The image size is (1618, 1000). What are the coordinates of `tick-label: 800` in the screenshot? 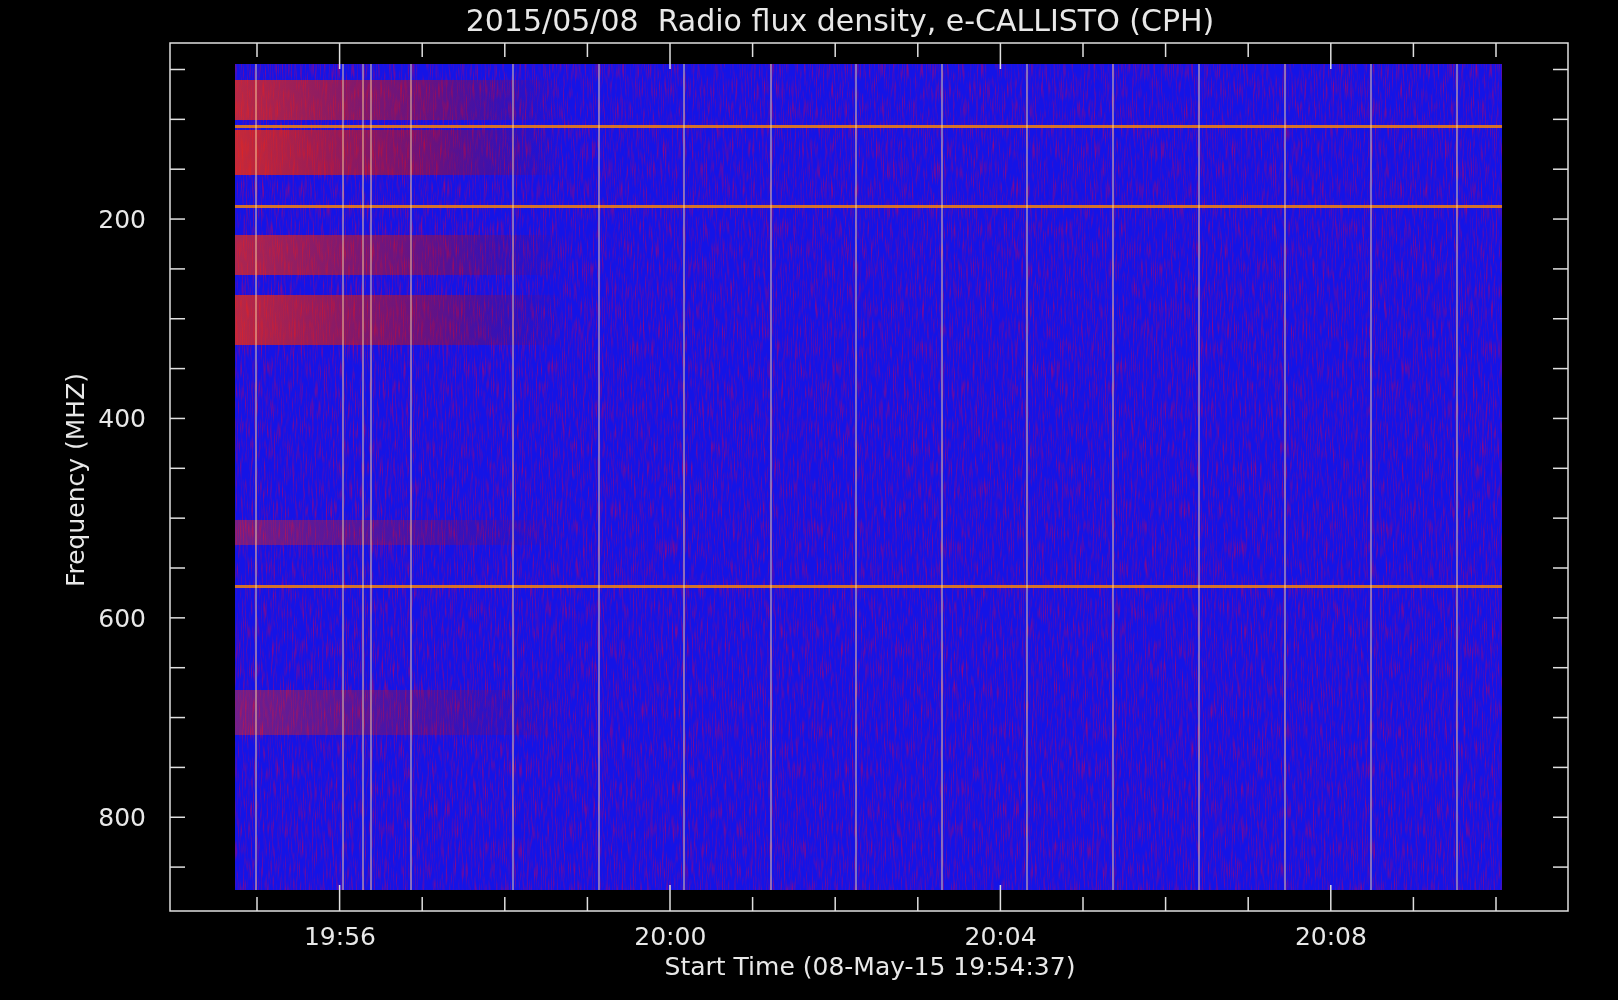 It's located at (122, 818).